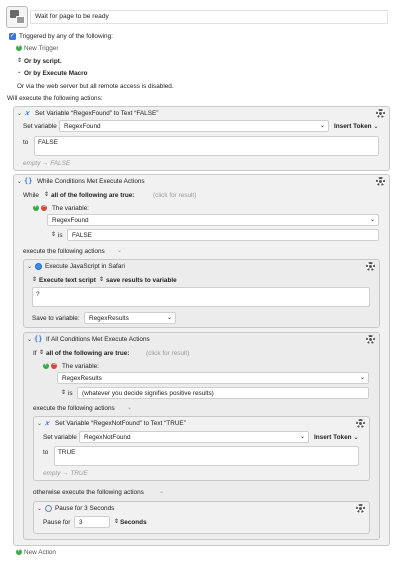 Image resolution: width=395 pixels, height=562 pixels. Describe the element at coordinates (56, 73) in the screenshot. I see `or-by-execute-macro-label: Or by Execute Macro` at that location.